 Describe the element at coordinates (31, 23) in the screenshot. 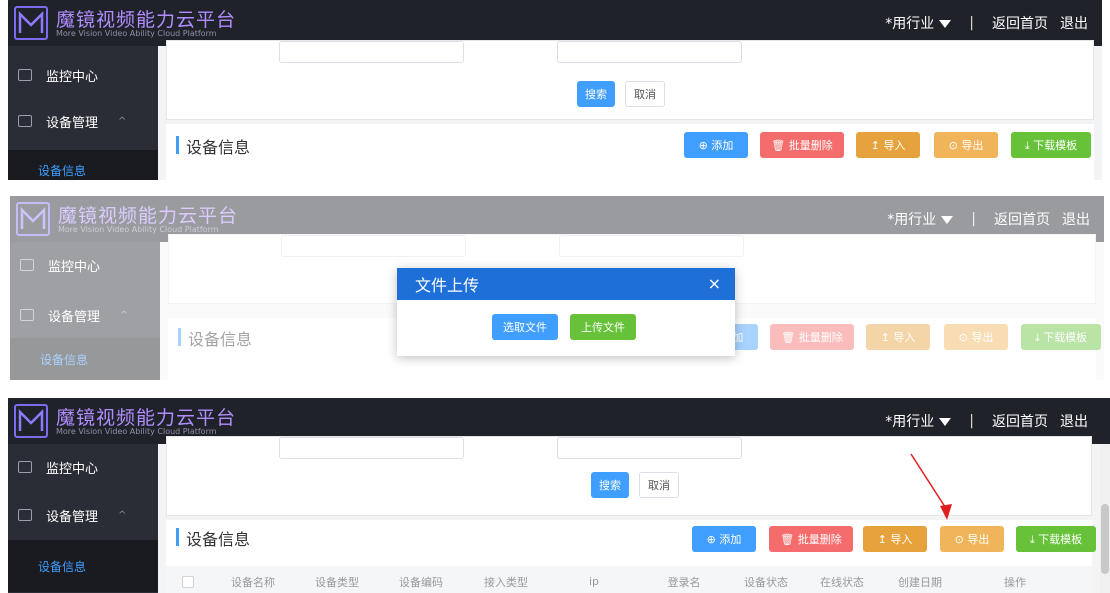

I see `logo-m-icon` at that location.